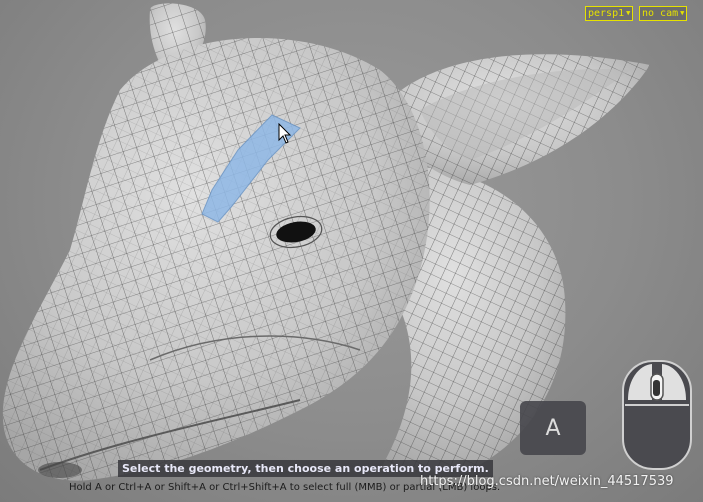  I want to click on view-dropdown: no cam ▼, so click(663, 13).